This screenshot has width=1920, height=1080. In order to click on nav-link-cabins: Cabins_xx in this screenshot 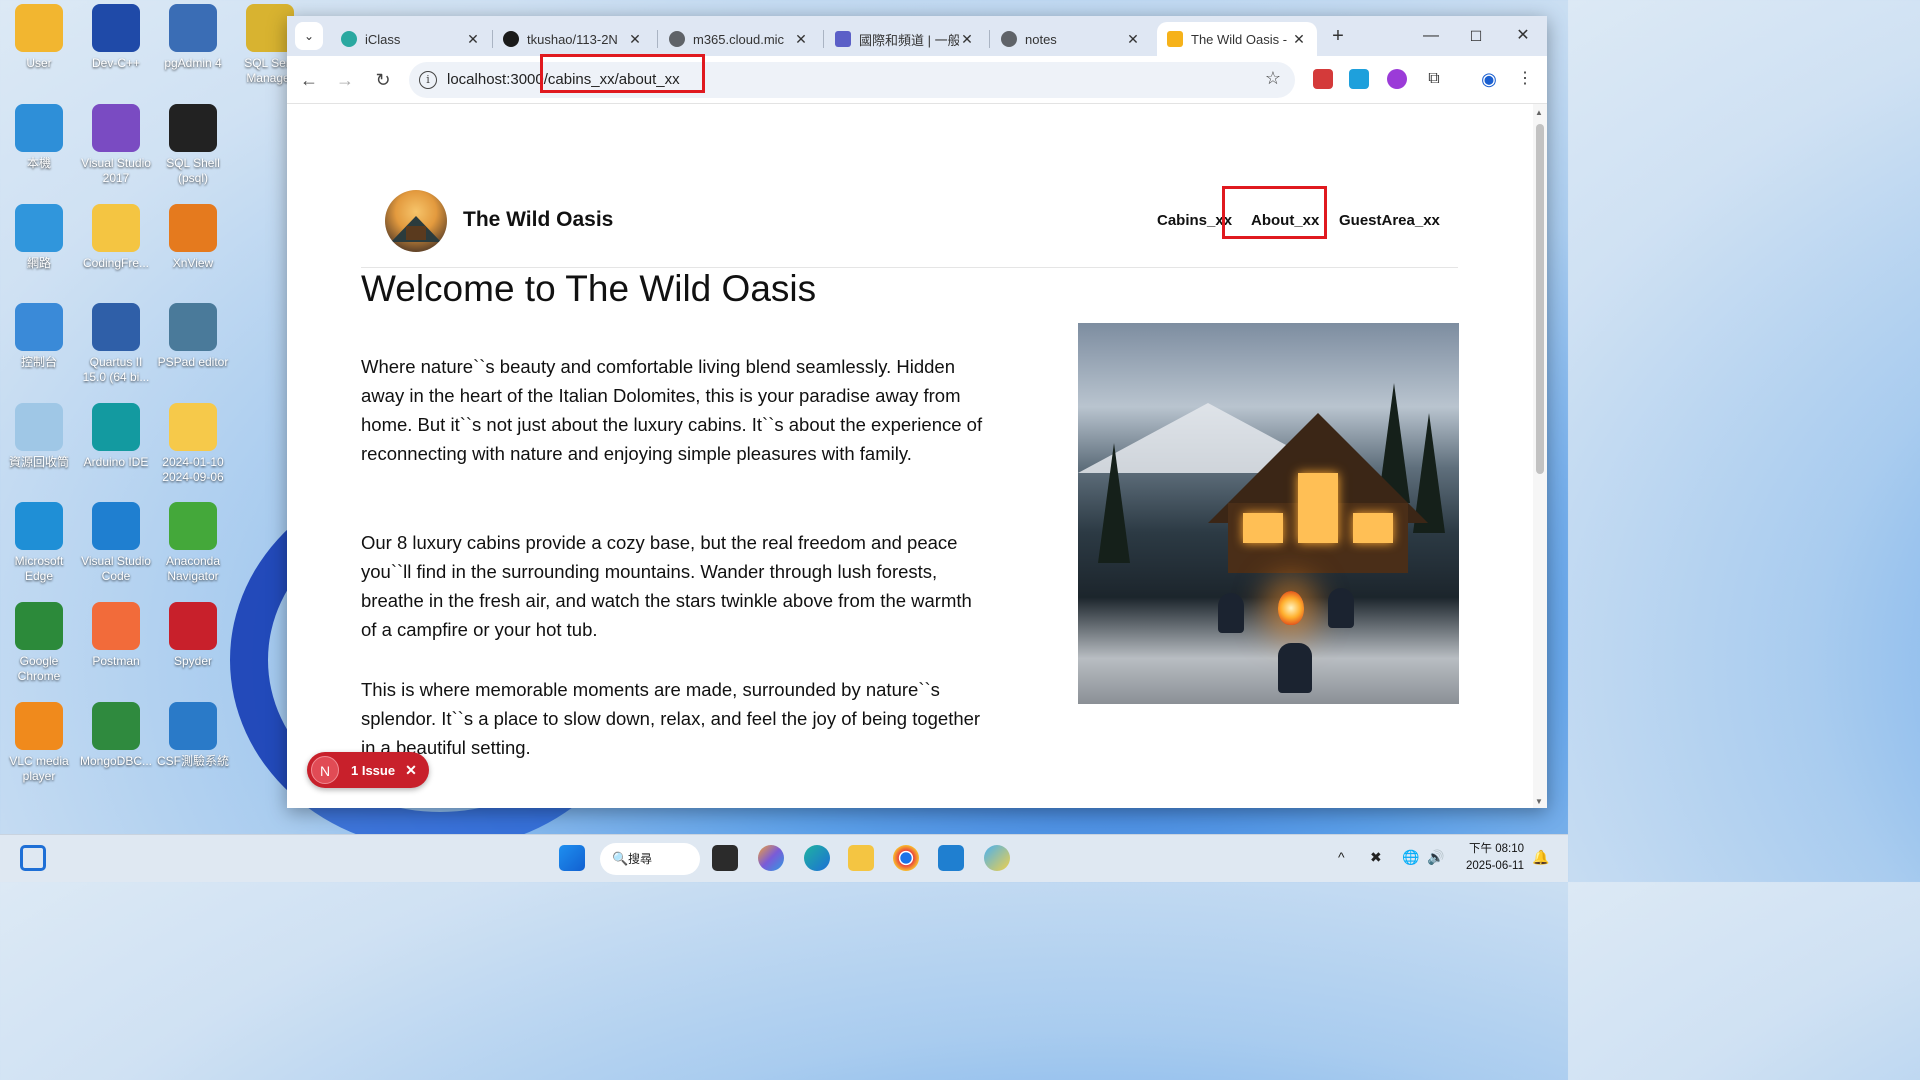, I will do `click(1194, 220)`.